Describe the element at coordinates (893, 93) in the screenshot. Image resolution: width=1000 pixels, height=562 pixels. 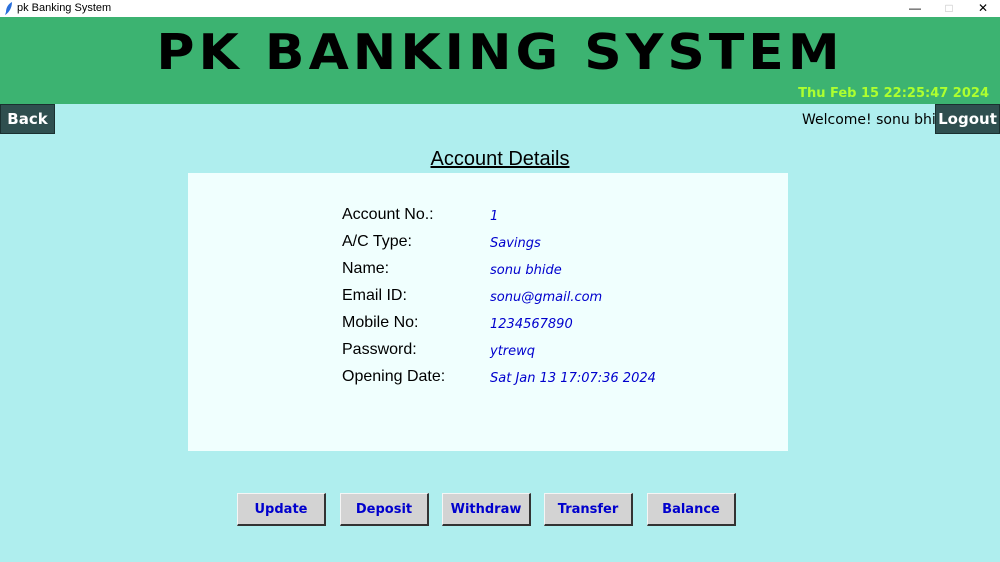
I see `current-datetime: Thu Feb 15 22:25:47 2024` at that location.